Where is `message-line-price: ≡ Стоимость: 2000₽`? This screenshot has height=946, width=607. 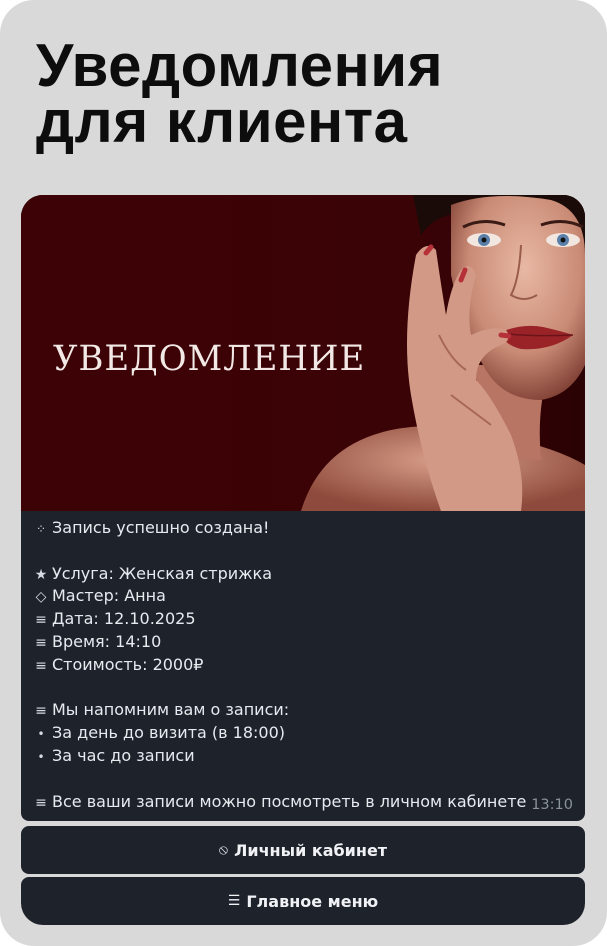
message-line-price: ≡ Стоимость: 2000₽ is located at coordinates (304, 665).